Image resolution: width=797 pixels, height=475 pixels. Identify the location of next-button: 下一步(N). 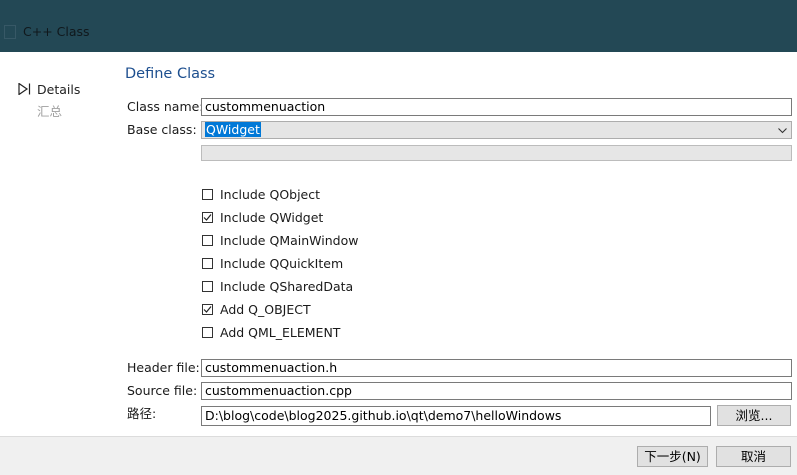
(672, 456).